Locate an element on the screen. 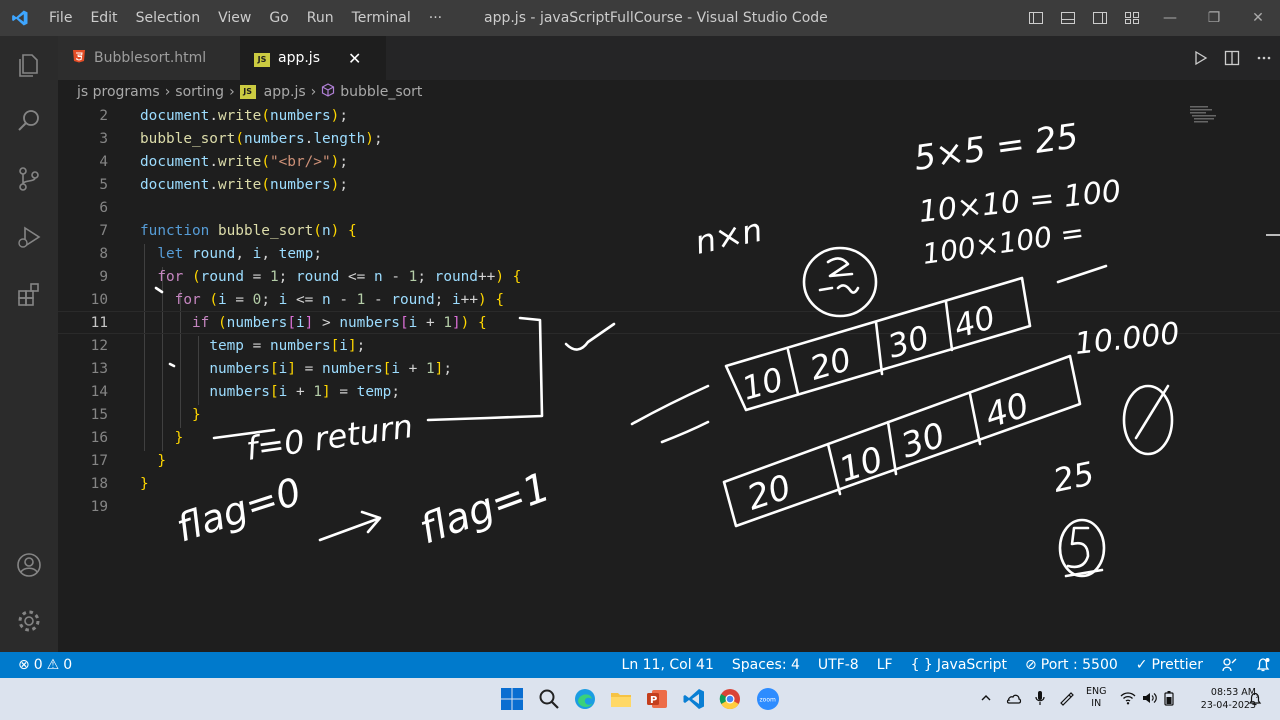 This screenshot has width=1280, height=720. extensions-icon is located at coordinates (29, 295).